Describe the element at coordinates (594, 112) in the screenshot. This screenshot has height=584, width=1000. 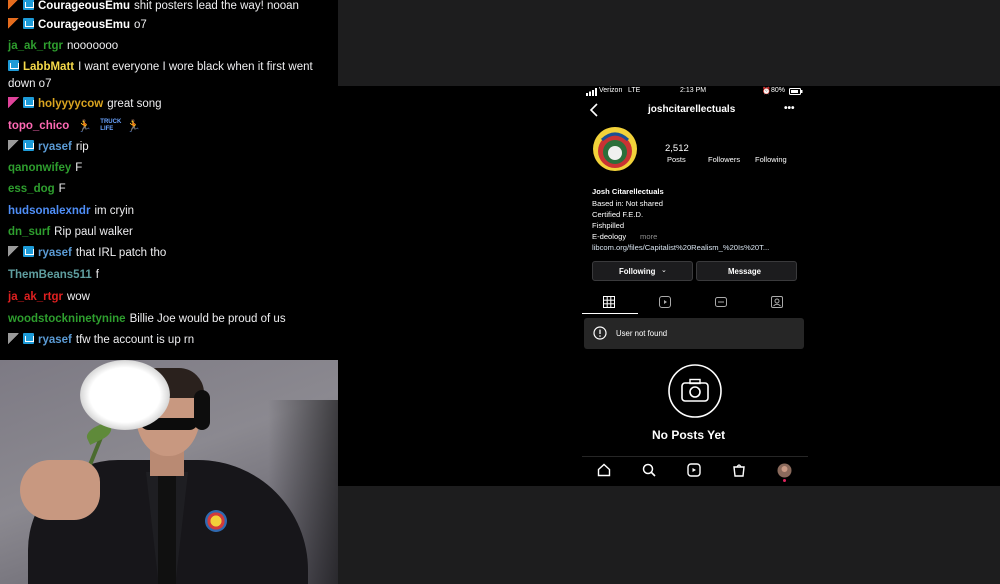
I see `back-arrow-icon` at that location.